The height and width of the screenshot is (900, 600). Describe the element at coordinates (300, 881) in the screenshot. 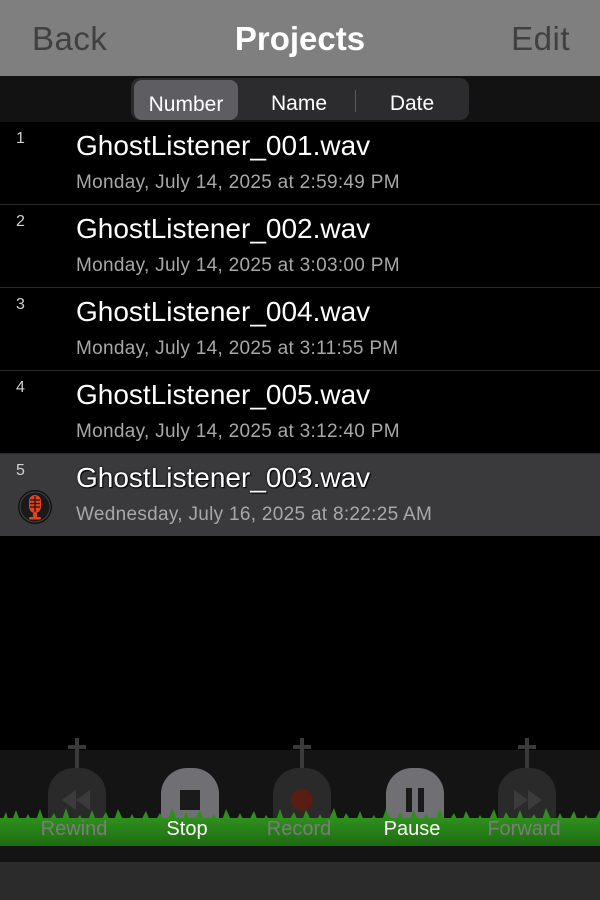

I see `bottom-strip` at that location.